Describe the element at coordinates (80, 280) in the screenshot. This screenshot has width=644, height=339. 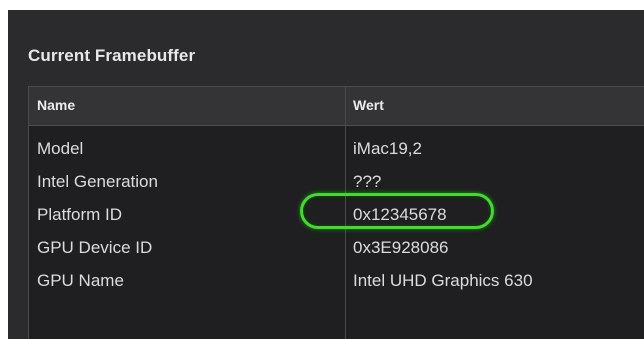
I see `row-name: GPU Name` at that location.